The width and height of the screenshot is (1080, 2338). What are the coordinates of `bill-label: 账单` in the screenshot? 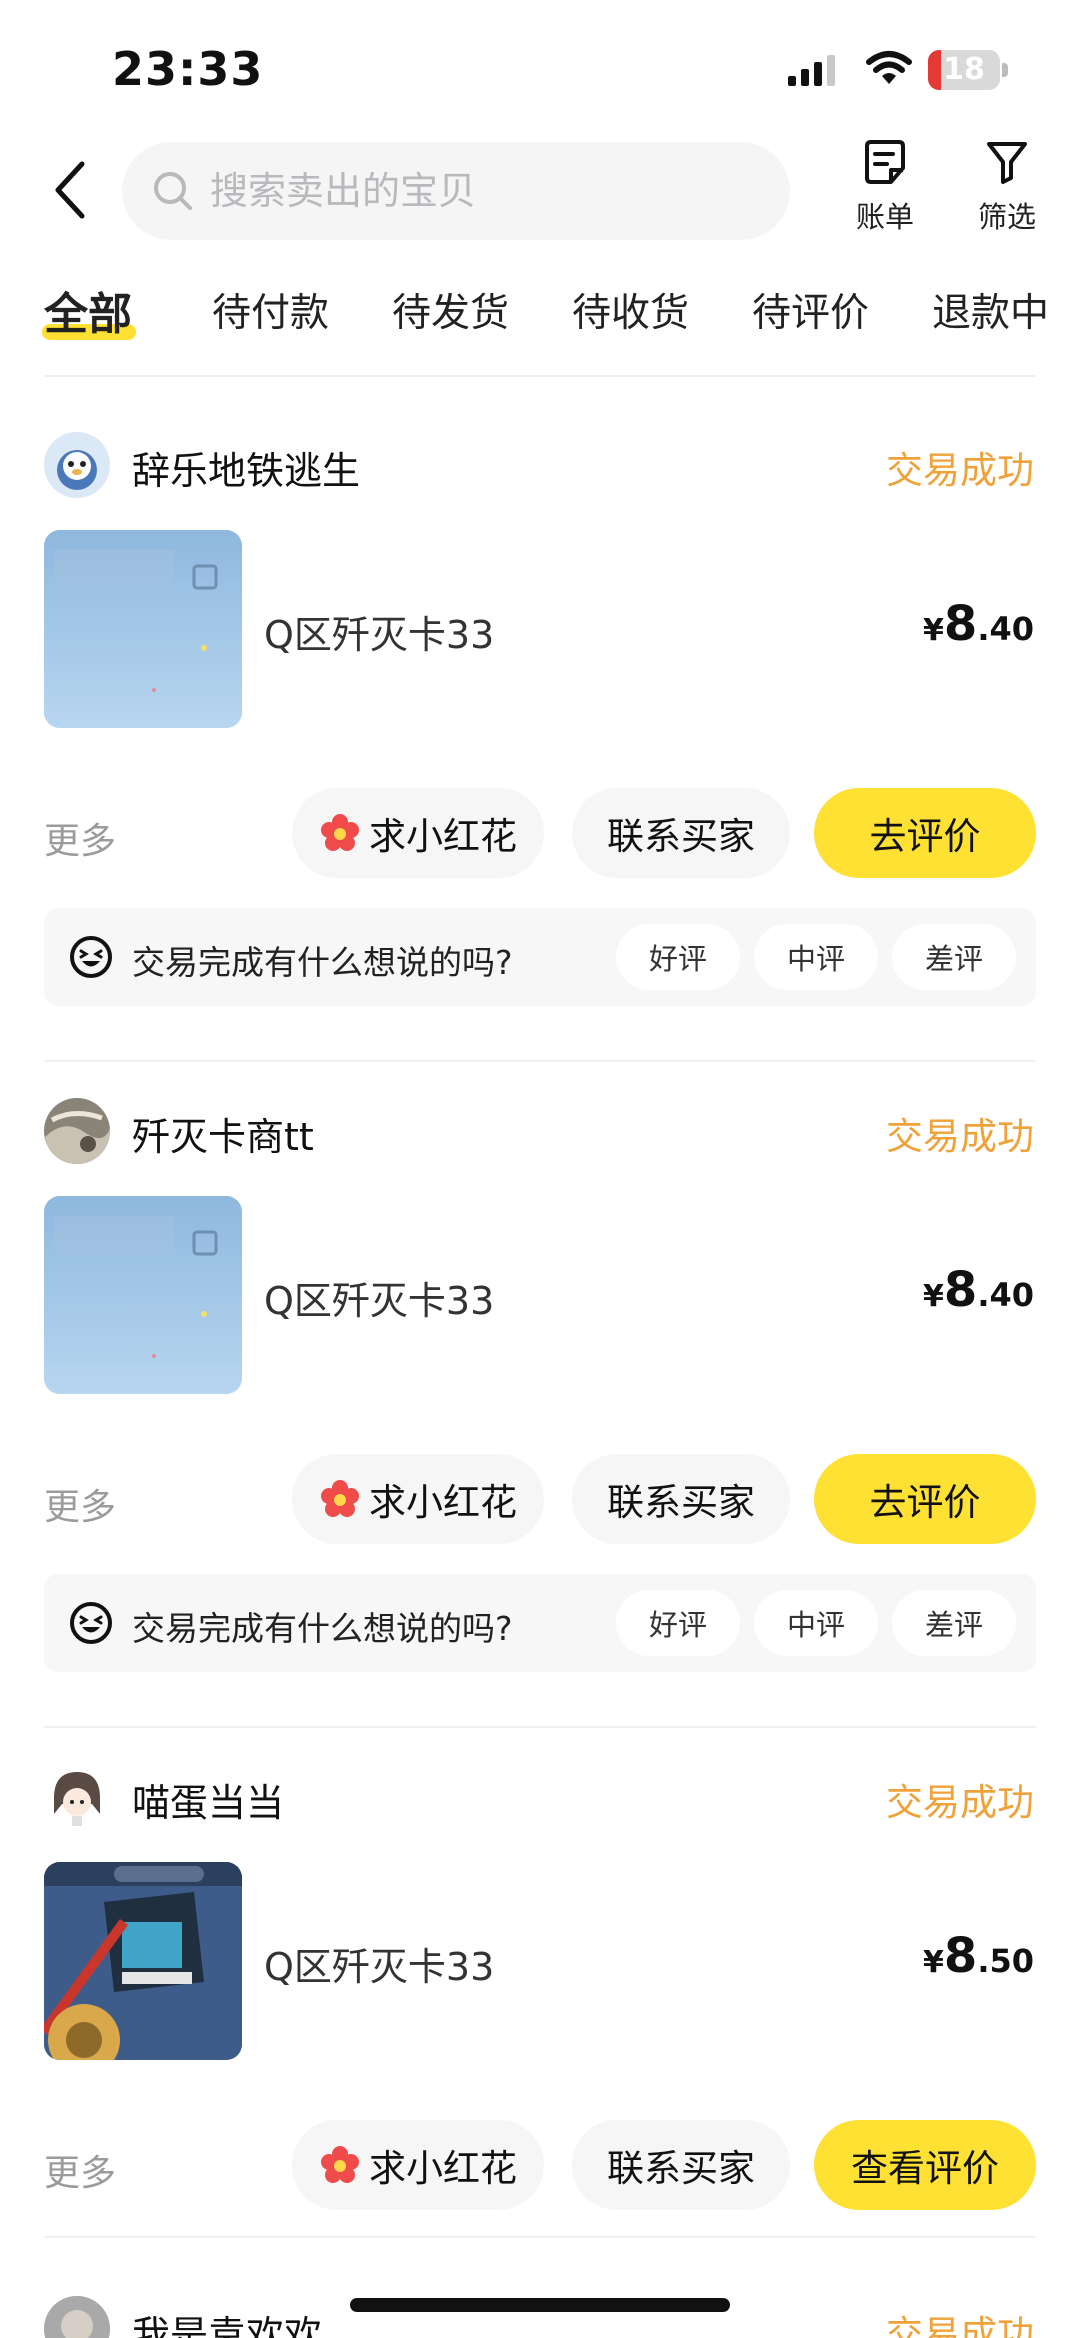 It's located at (884, 217).